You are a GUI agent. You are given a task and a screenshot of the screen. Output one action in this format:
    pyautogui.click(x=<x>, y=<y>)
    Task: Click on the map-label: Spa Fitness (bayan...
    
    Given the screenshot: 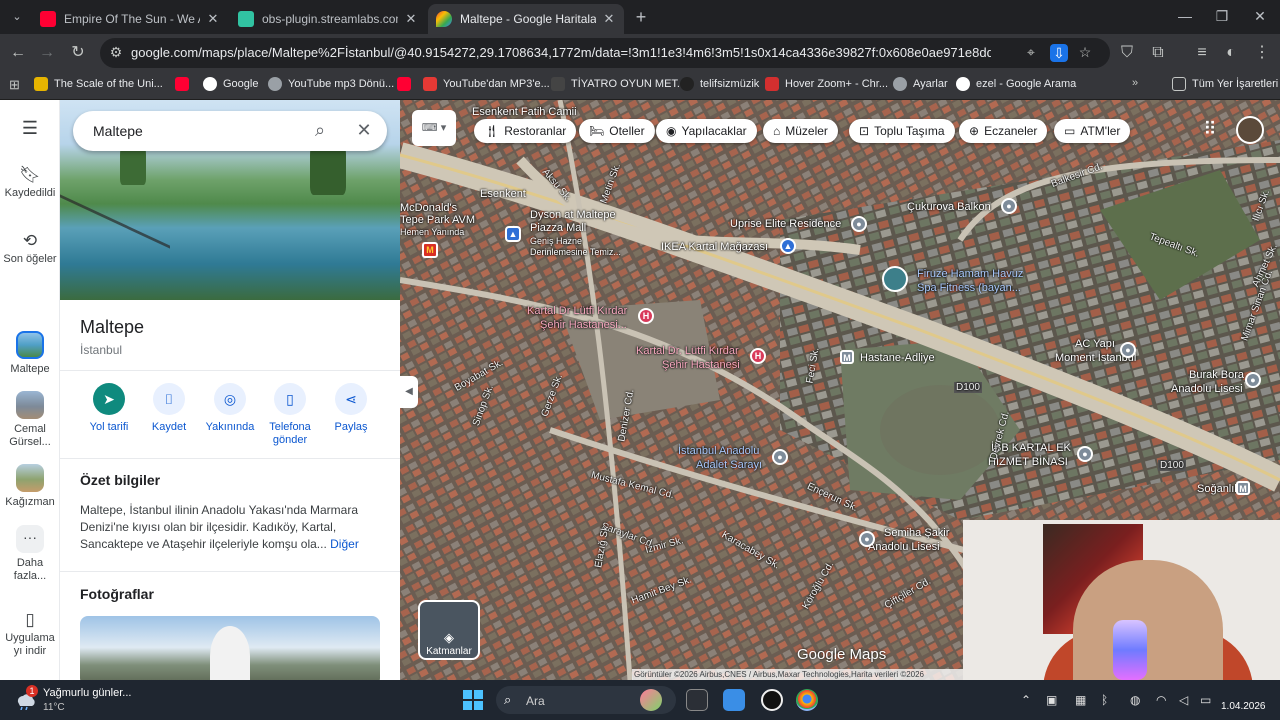 What is the action you would take?
    pyautogui.click(x=969, y=288)
    